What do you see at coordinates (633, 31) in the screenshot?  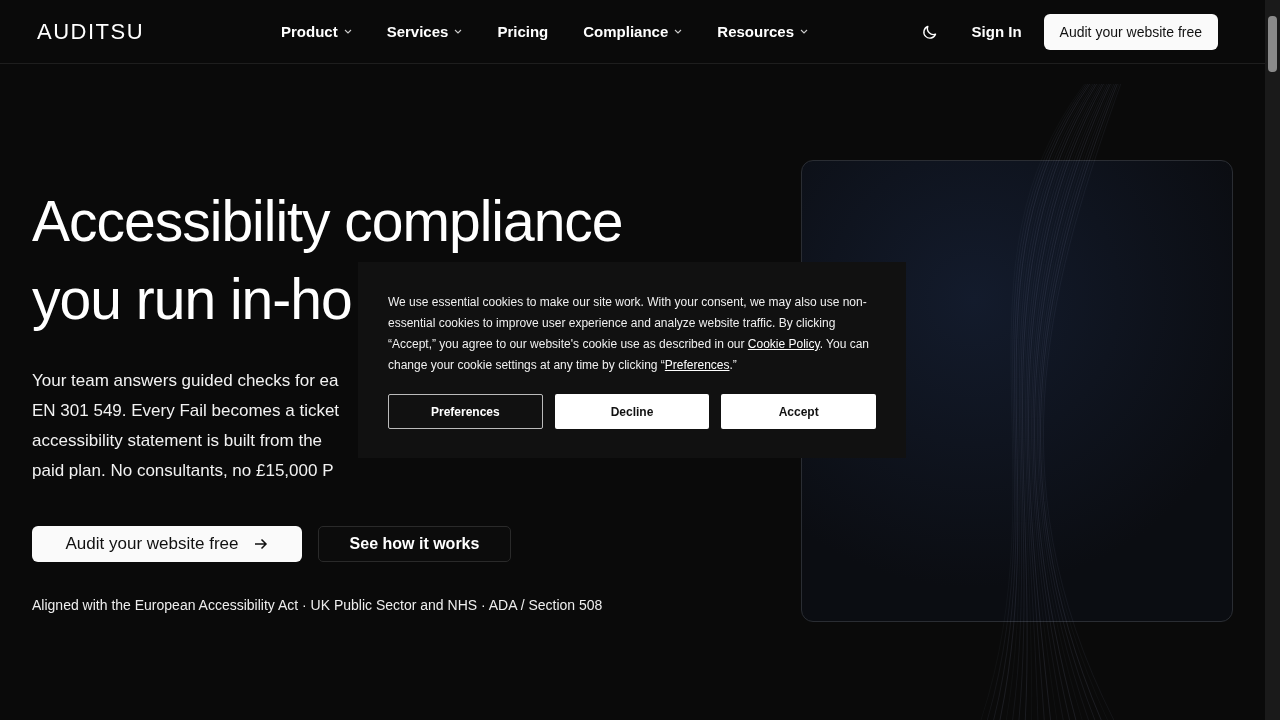 I see `nav-link: Compliance` at bounding box center [633, 31].